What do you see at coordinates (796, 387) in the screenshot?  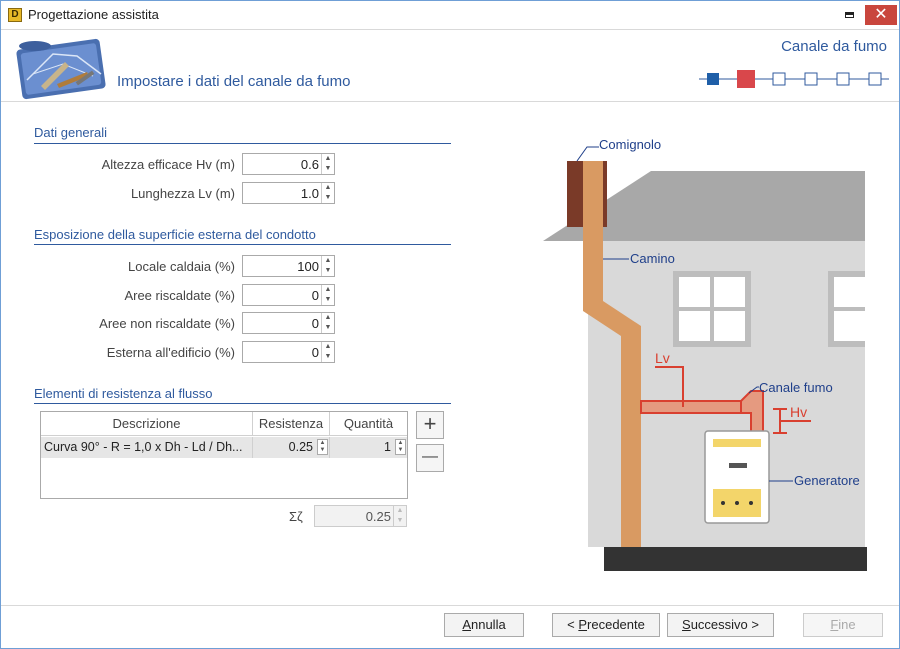 I see `canale-label: Canale fumo` at bounding box center [796, 387].